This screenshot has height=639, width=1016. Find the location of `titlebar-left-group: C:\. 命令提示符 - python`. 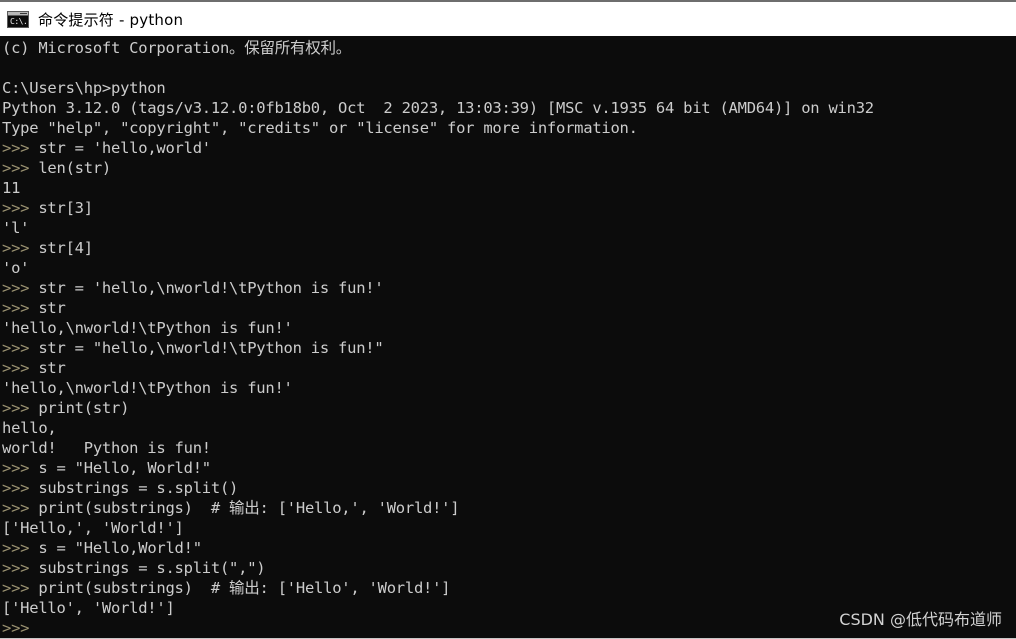

titlebar-left-group: C:\. 命令提示符 - python is located at coordinates (95, 19).